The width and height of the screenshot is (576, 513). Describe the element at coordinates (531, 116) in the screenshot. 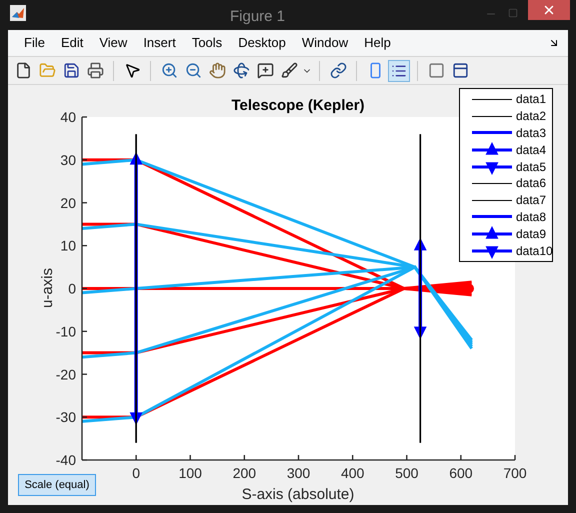

I see `legend-label: data2` at that location.